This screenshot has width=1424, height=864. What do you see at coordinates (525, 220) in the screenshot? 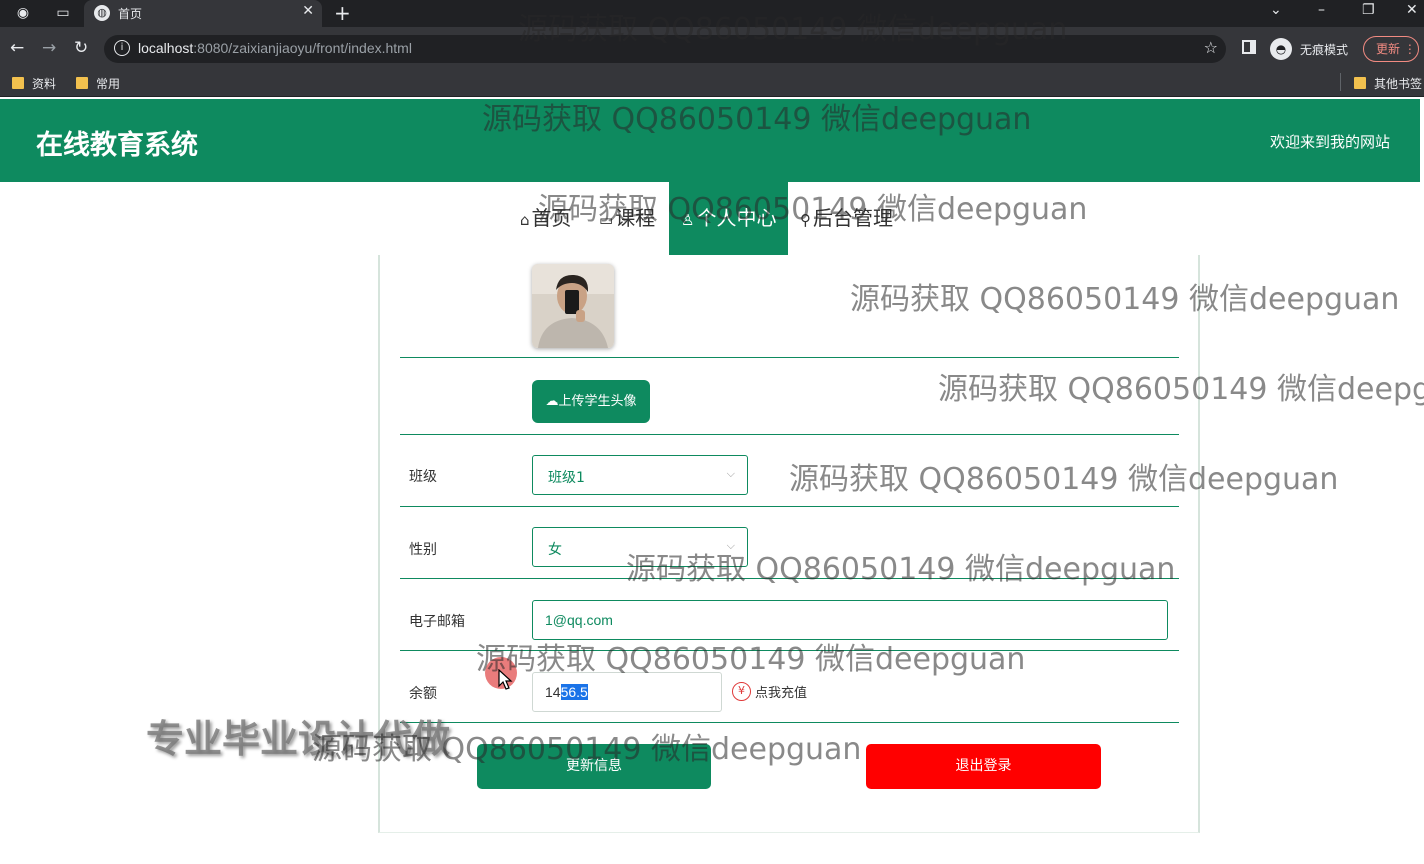
I see `home-icon: ⌂` at bounding box center [525, 220].